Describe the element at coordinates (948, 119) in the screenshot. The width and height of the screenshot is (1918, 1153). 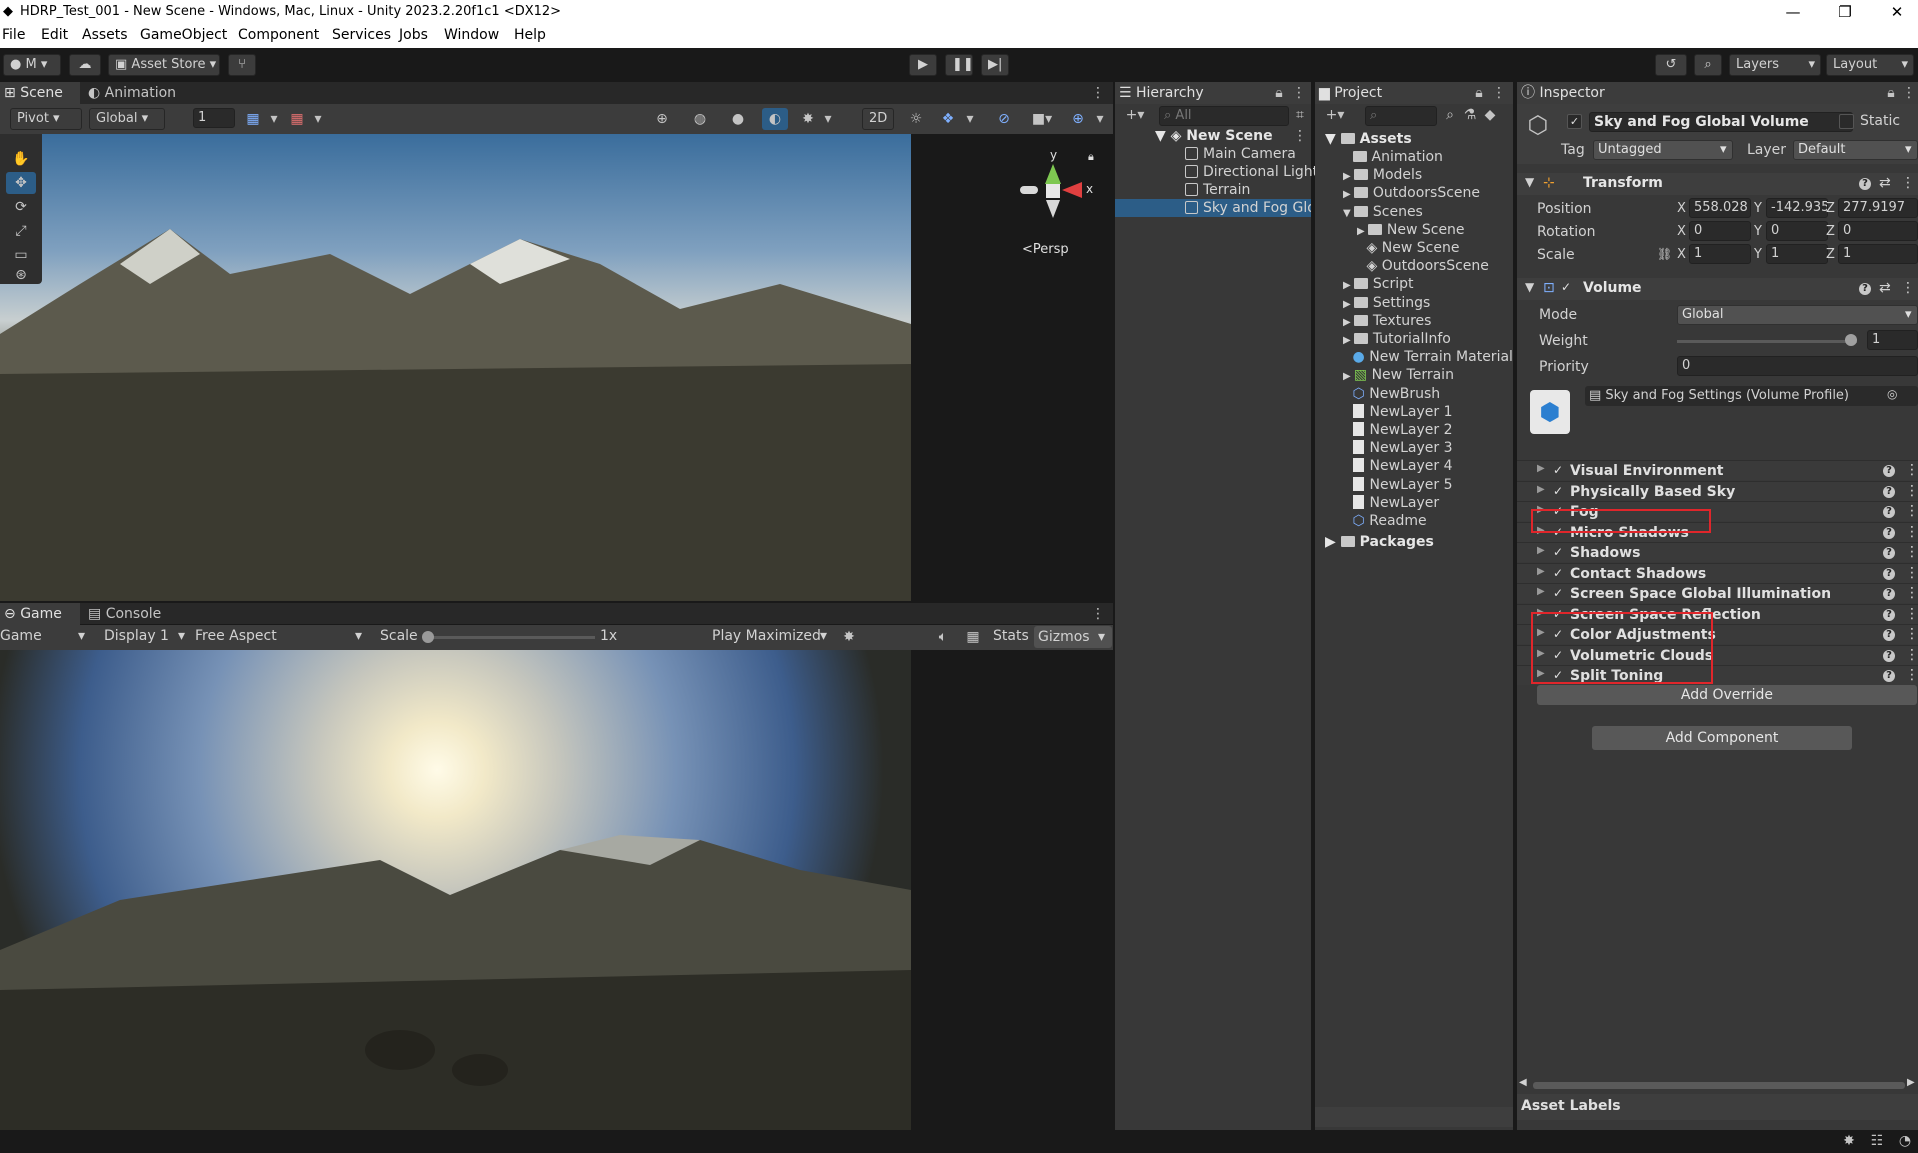
I see `effects-icon: ❖` at that location.